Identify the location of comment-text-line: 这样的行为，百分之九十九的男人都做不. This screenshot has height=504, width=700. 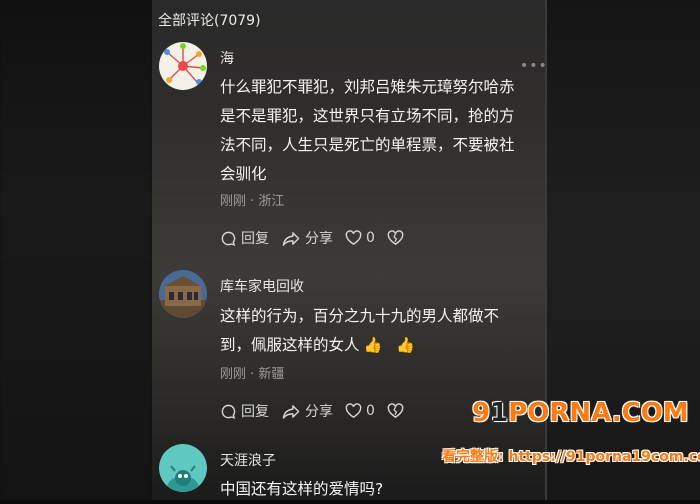
(360, 316).